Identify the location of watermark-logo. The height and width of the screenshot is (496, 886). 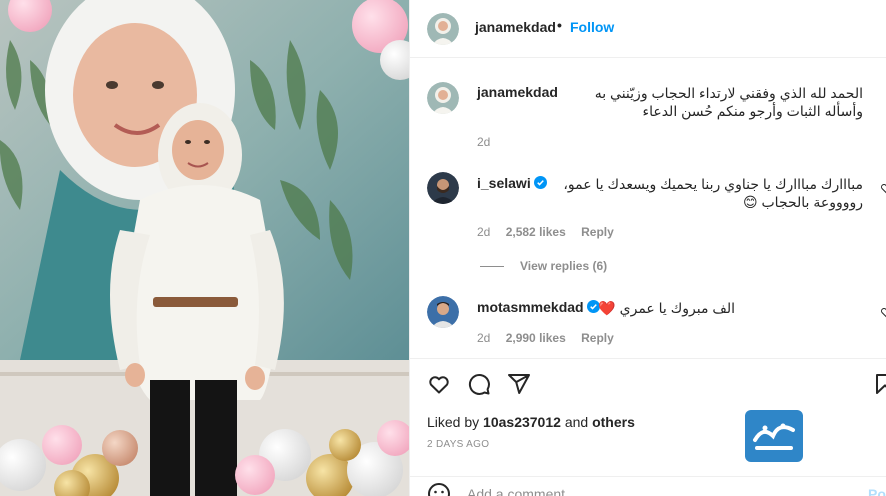
(774, 436).